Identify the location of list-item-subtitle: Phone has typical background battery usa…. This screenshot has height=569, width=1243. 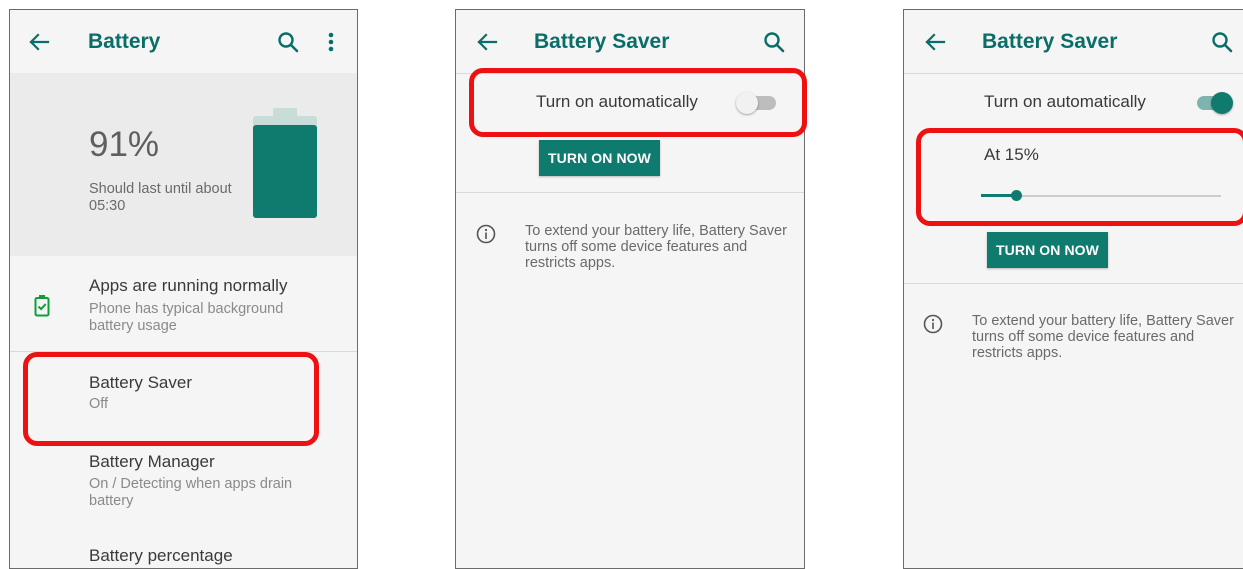
(186, 317).